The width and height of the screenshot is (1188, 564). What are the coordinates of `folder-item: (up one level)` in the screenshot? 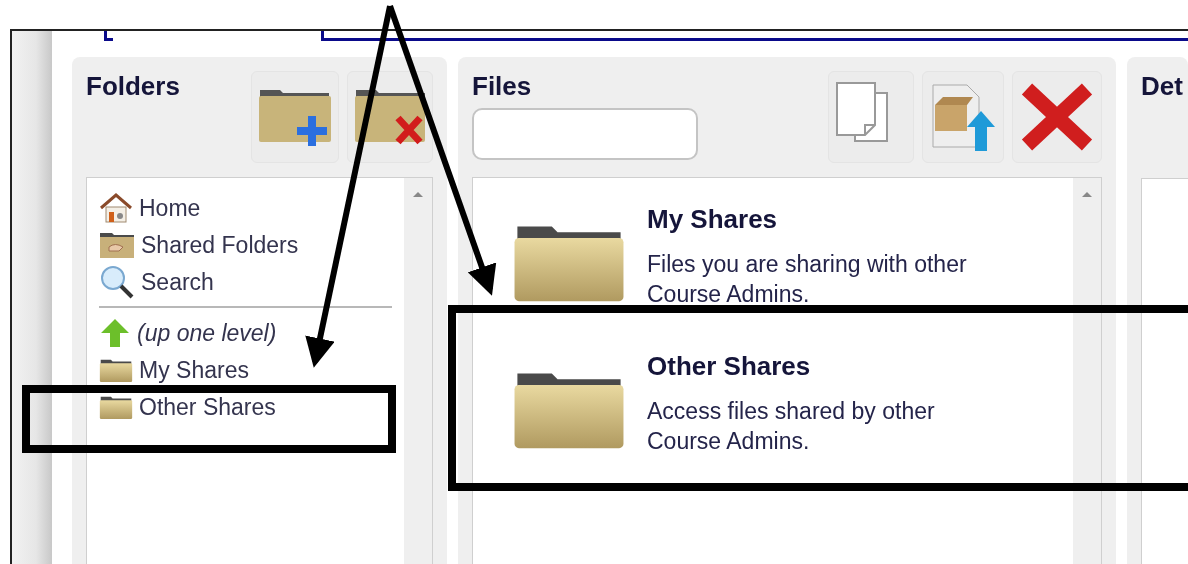 It's located at (245, 333).